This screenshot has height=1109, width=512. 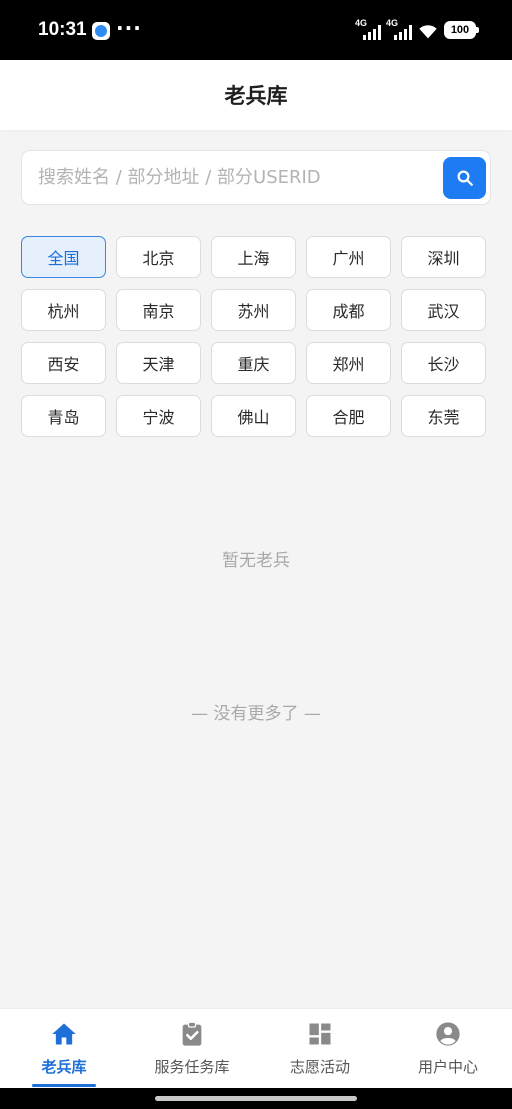 I want to click on search-button, so click(x=464, y=178).